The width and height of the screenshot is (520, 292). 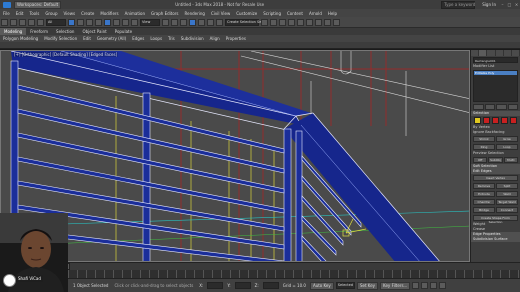 I want to click on polygon-level-icon, so click(x=504, y=120).